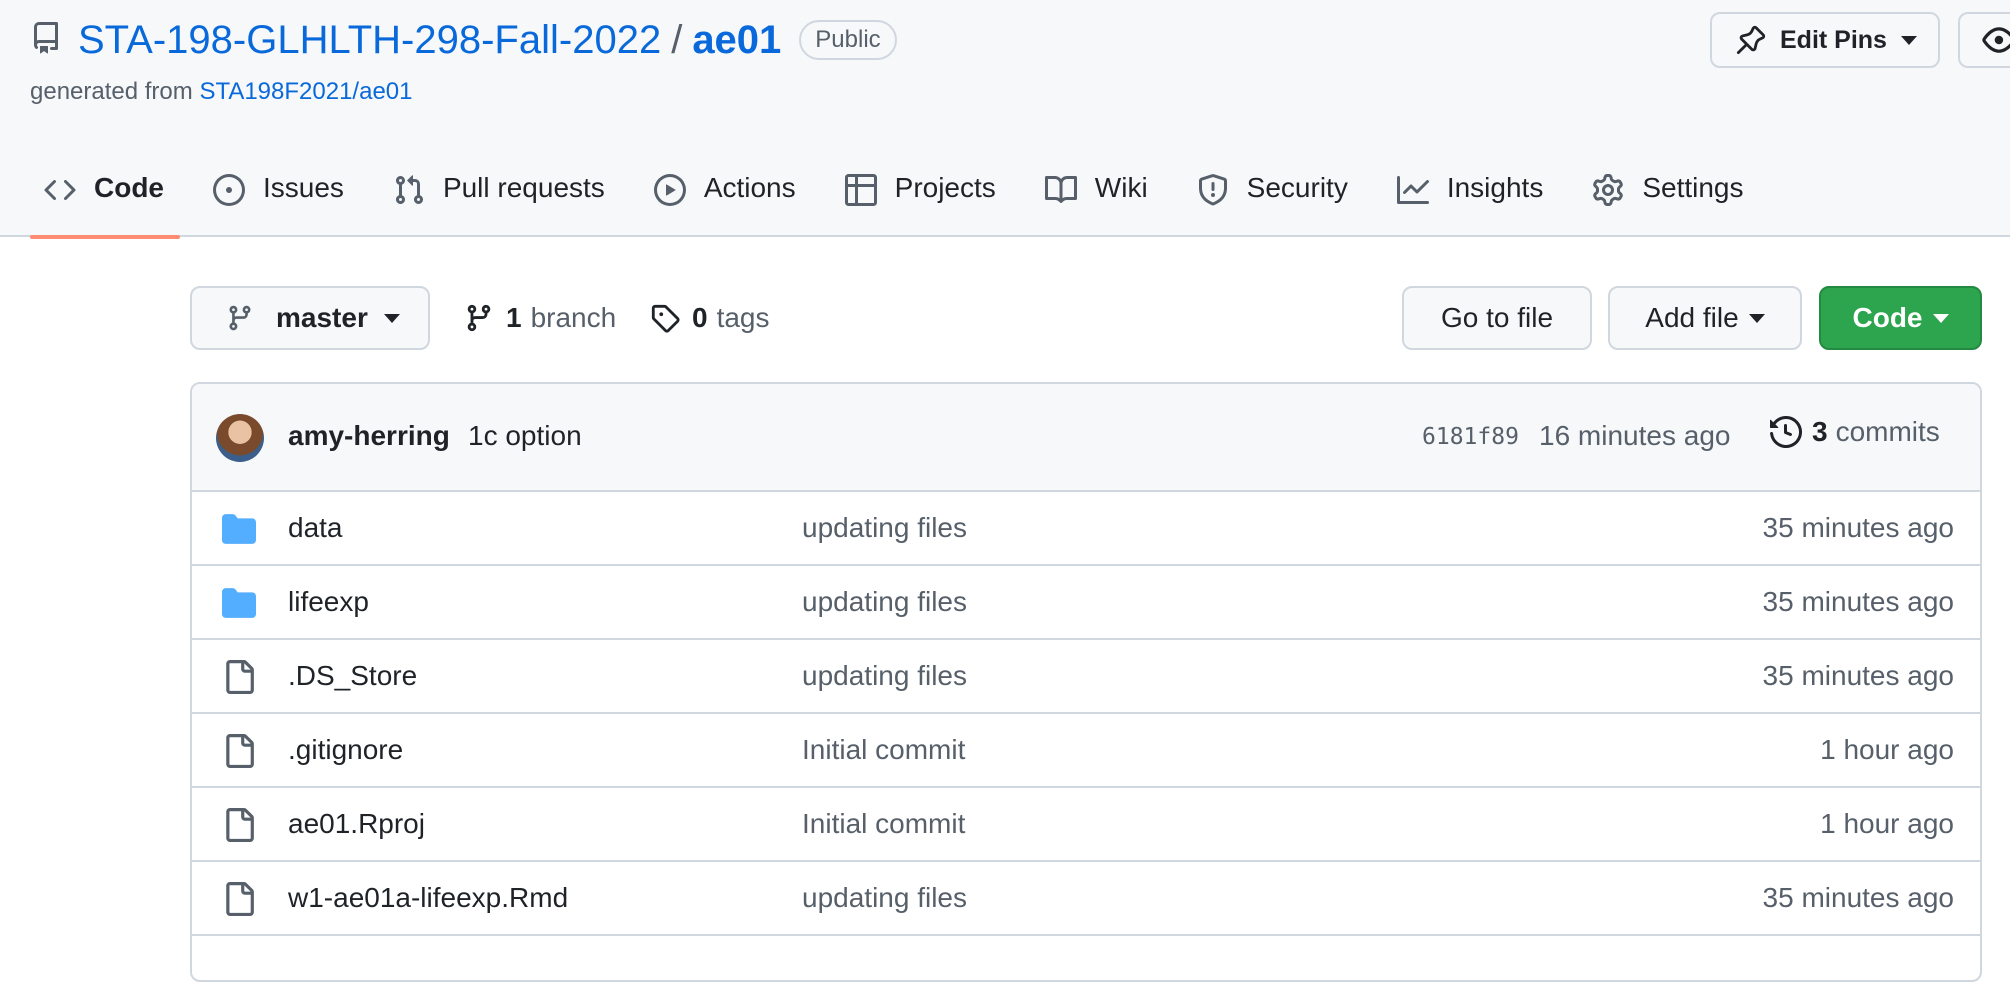 This screenshot has width=2010, height=982. I want to click on tab-label: Wiki, so click(1121, 187).